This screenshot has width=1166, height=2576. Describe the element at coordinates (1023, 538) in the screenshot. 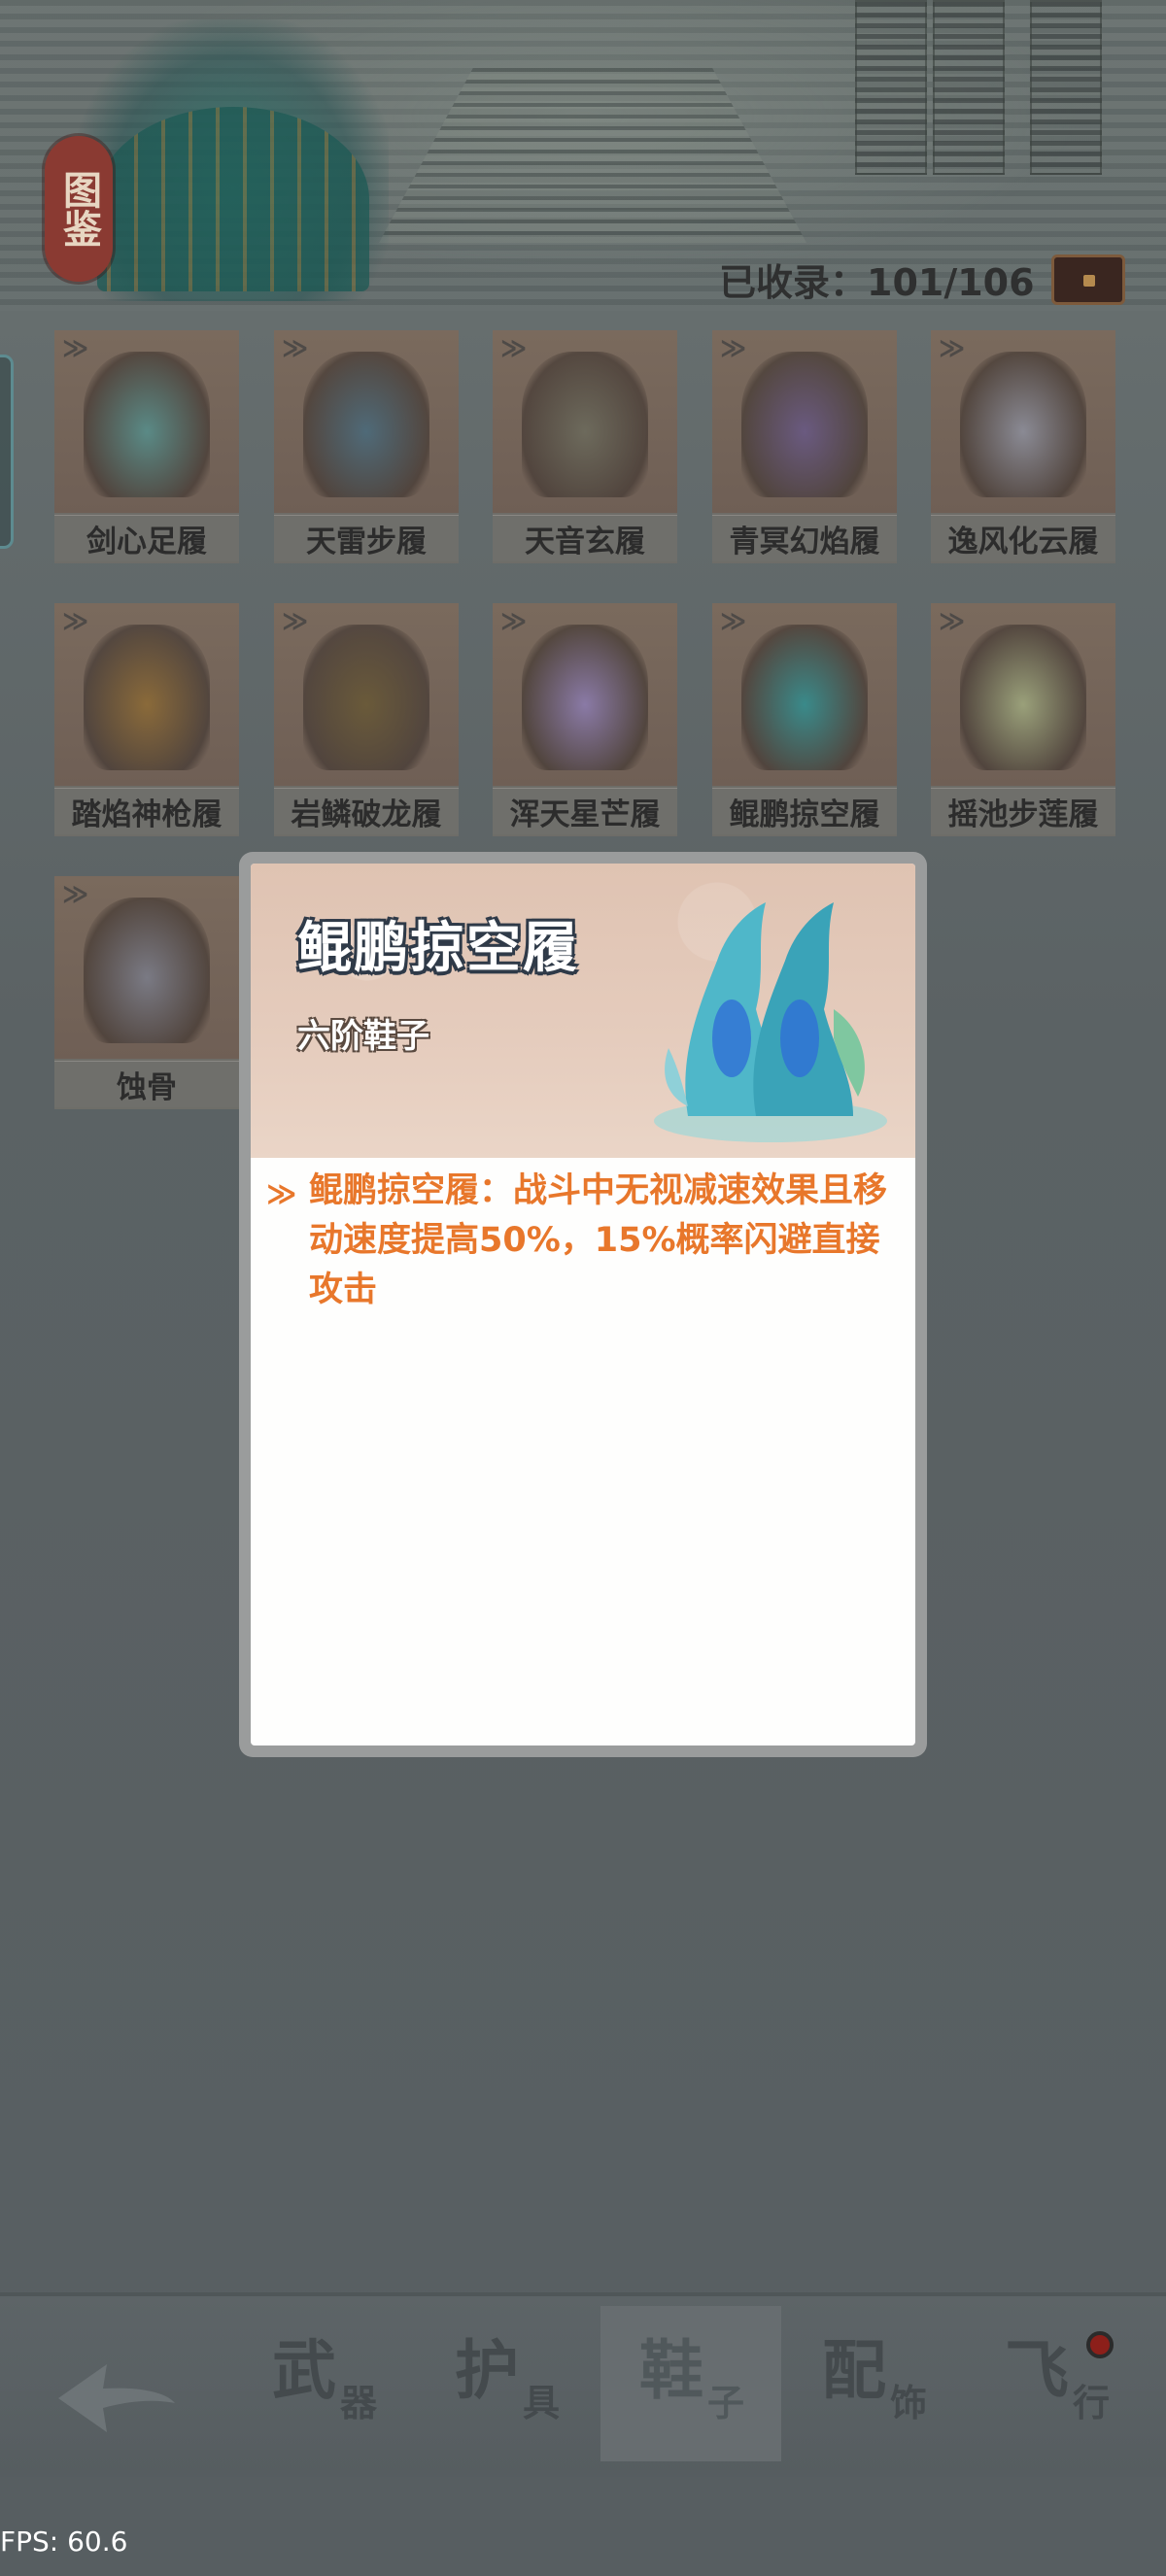

I see `item-name: 逸风化云履` at that location.